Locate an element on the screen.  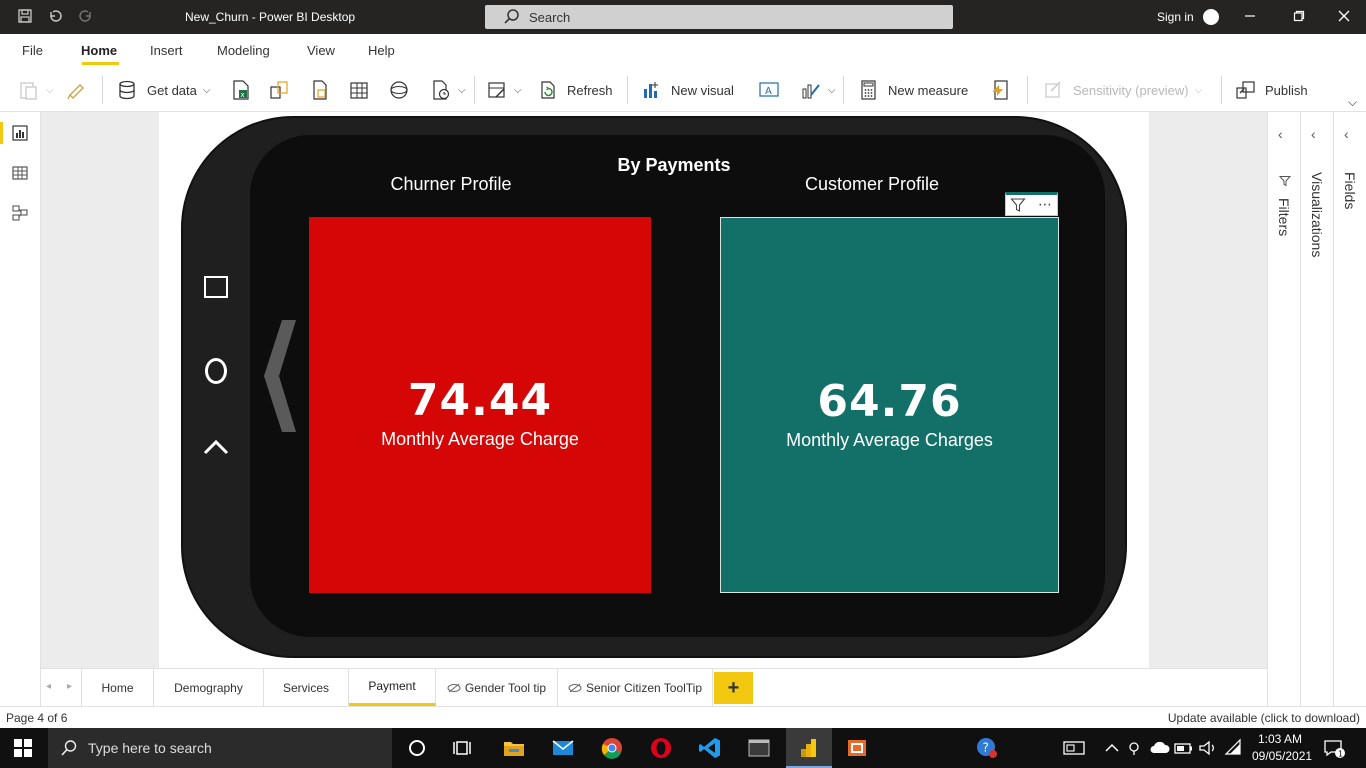
task-view-icon is located at coordinates (464, 748).